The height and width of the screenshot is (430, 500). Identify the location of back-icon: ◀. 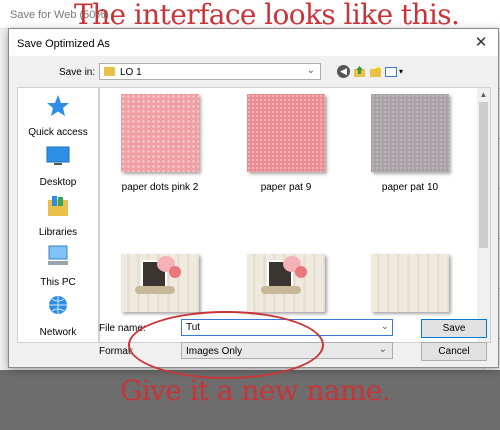
(343, 71).